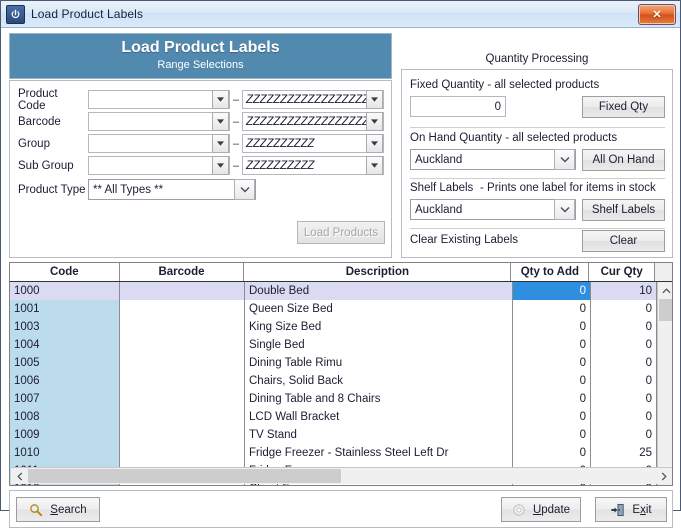 Image resolution: width=681 pixels, height=528 pixels. Describe the element at coordinates (65, 309) in the screenshot. I see `grid-cell-code: 1001` at that location.